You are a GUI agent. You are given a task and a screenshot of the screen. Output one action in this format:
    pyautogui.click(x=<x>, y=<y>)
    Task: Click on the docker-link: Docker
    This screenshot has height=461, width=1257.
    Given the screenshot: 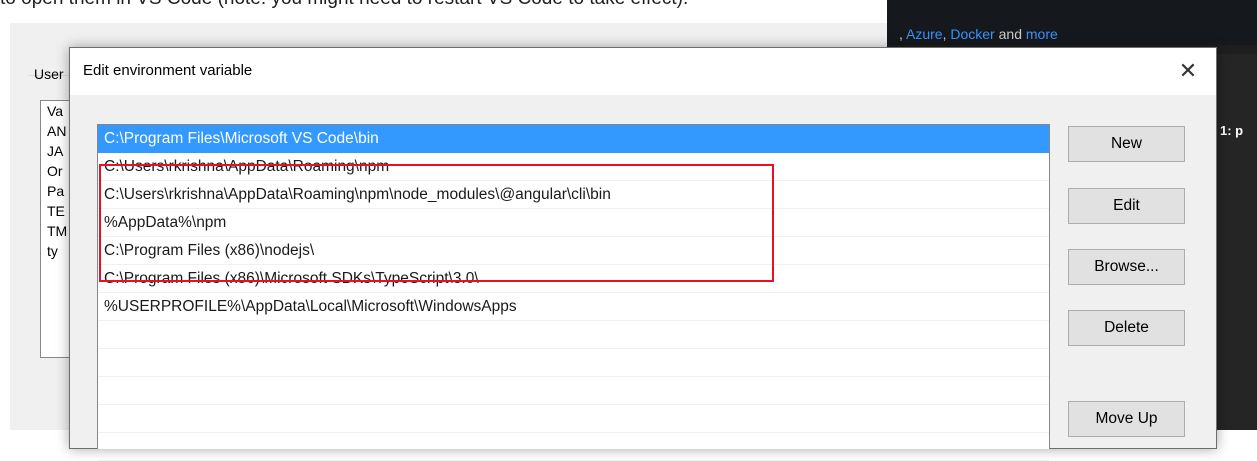 What is the action you would take?
    pyautogui.click(x=972, y=34)
    